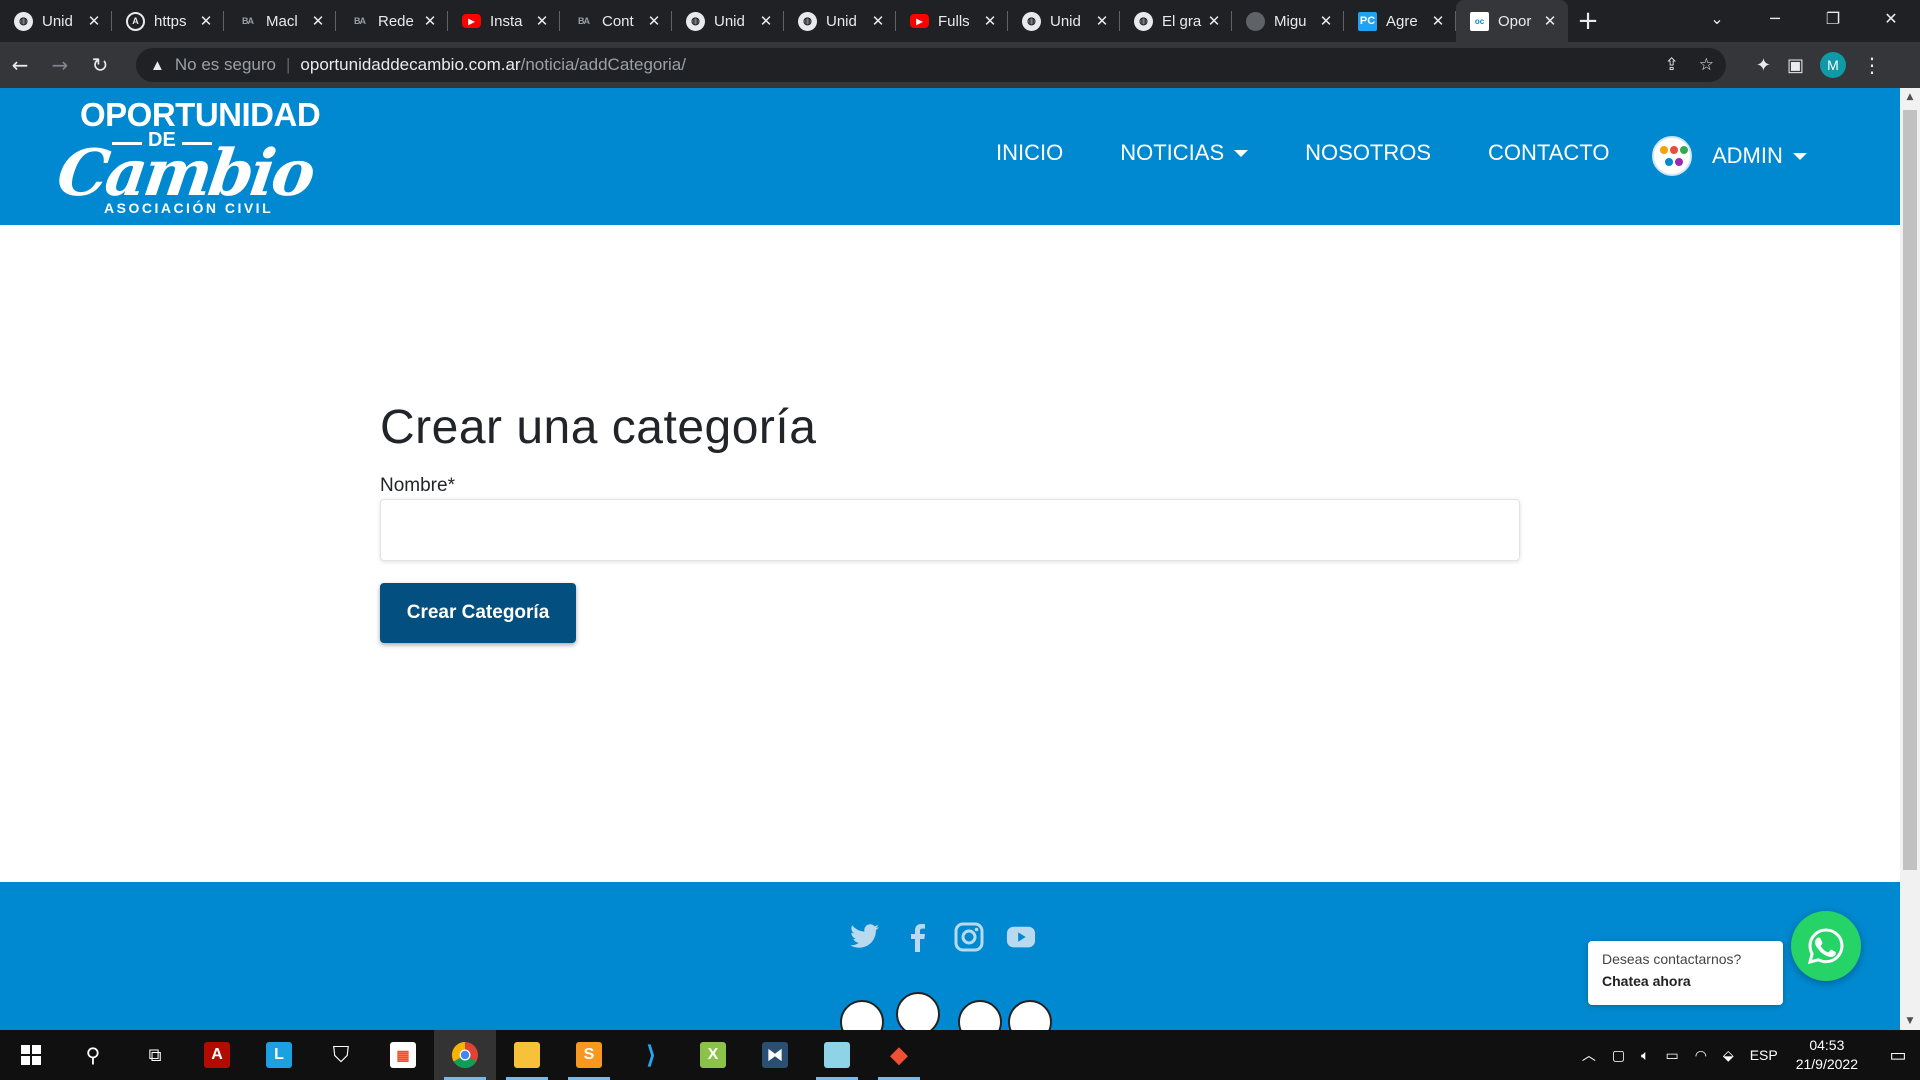  I want to click on page-scrollbar: ▲ ▼, so click(1910, 559).